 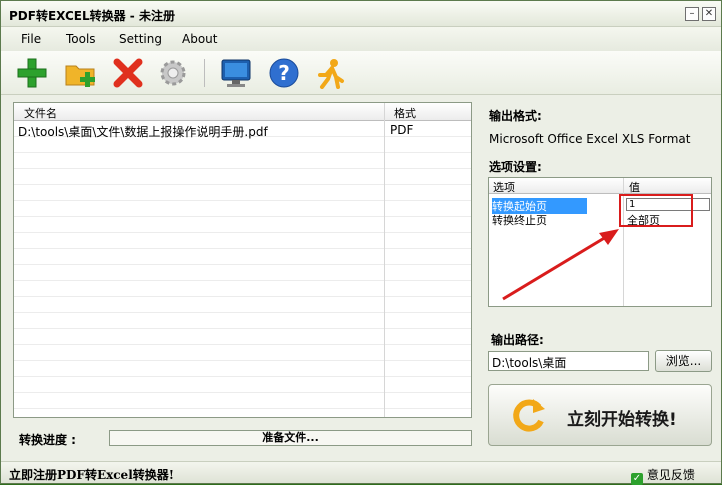 What do you see at coordinates (91, 474) in the screenshot?
I see `register-link: 立即注册PDF转Excel转换器!` at bounding box center [91, 474].